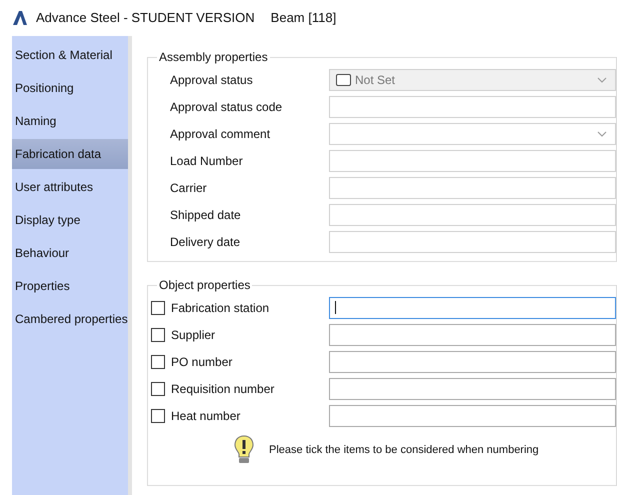 The height and width of the screenshot is (495, 617). What do you see at coordinates (201, 362) in the screenshot?
I see `field-label: PO number` at bounding box center [201, 362].